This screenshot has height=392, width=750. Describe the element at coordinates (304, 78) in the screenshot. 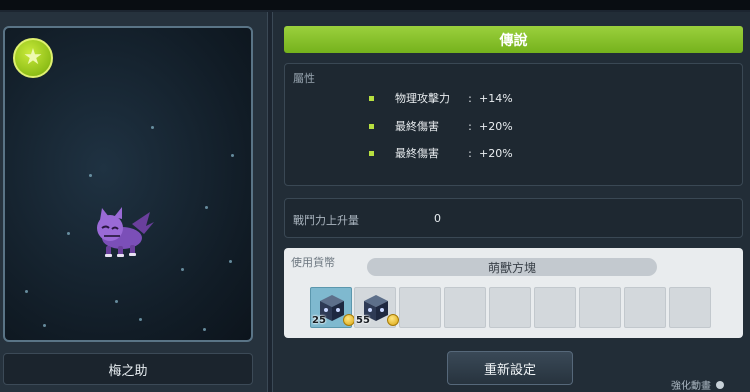

I see `attributes-title: 屬性` at that location.